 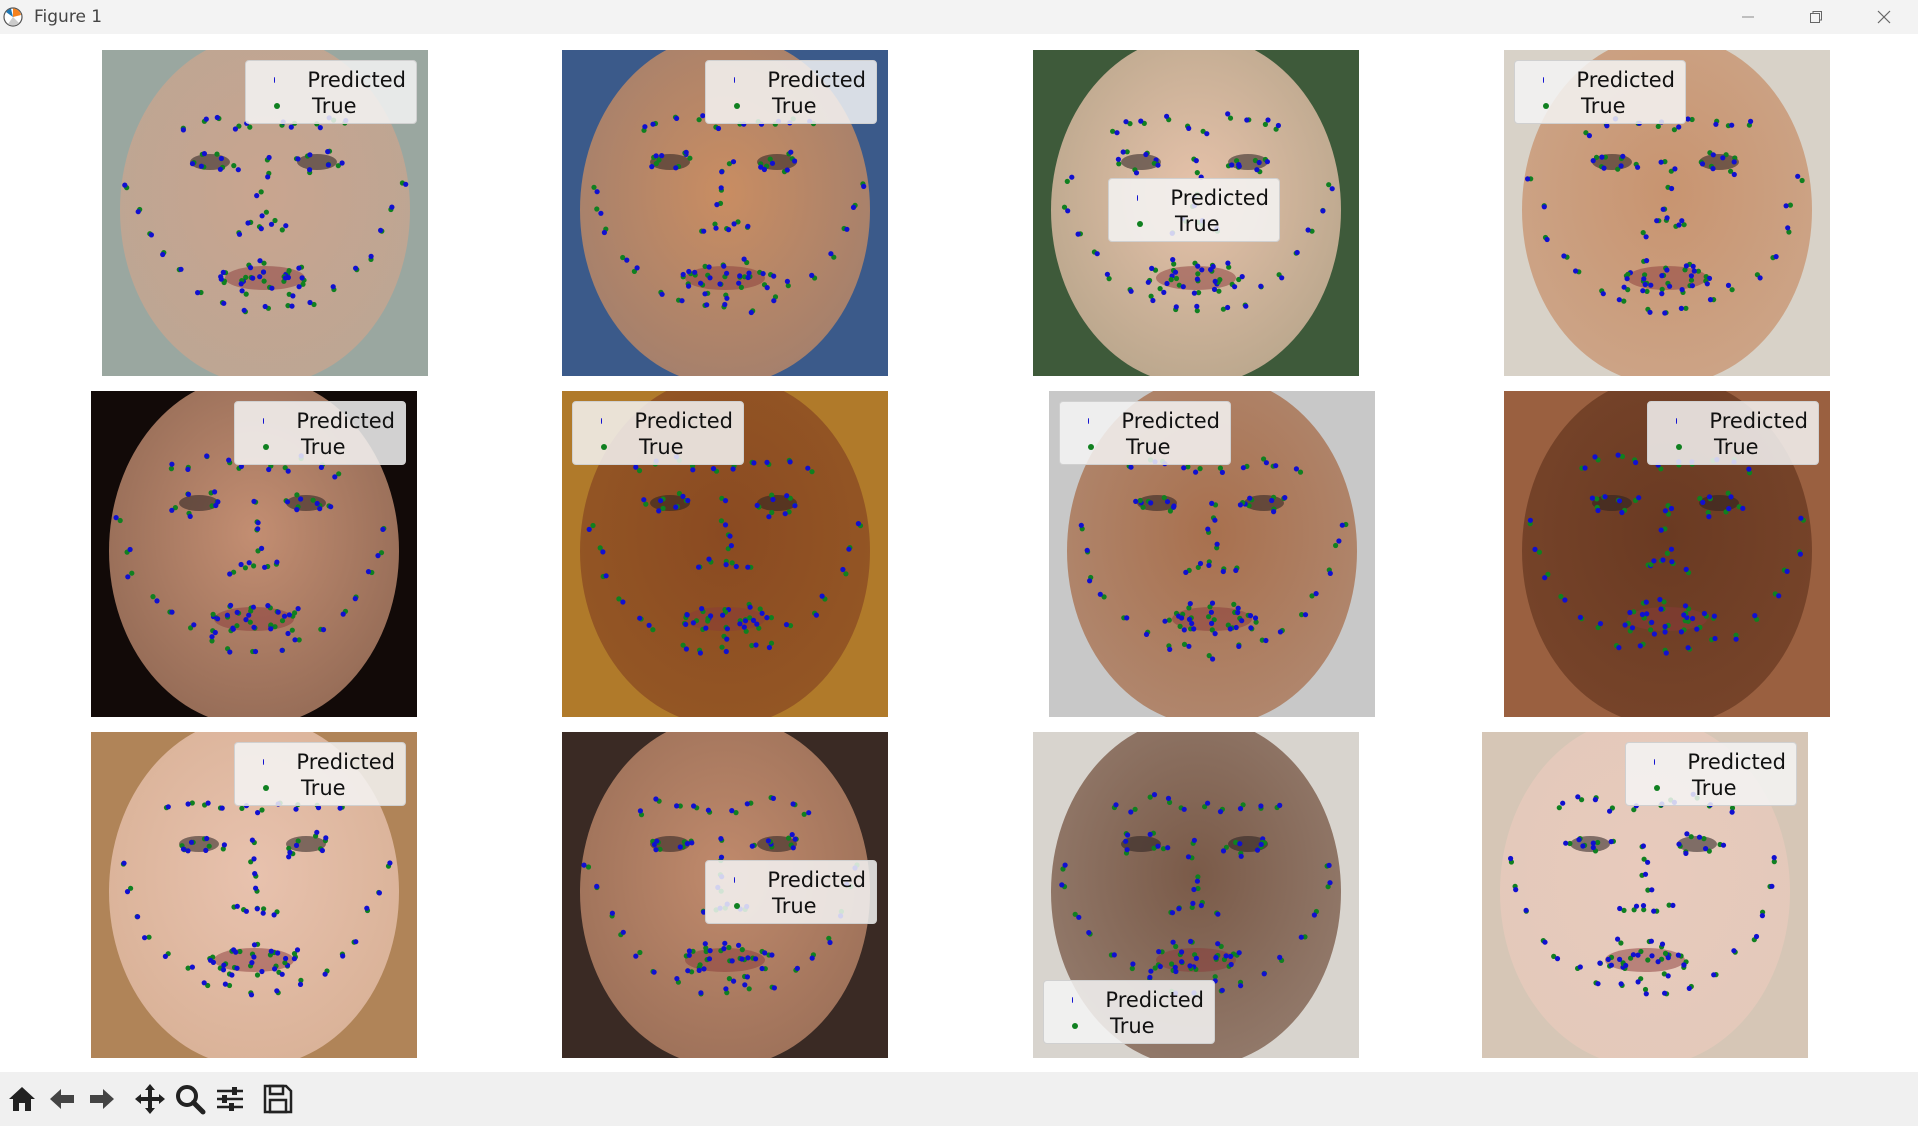 I want to click on legend-11: Predicted True, so click(x=1129, y=1012).